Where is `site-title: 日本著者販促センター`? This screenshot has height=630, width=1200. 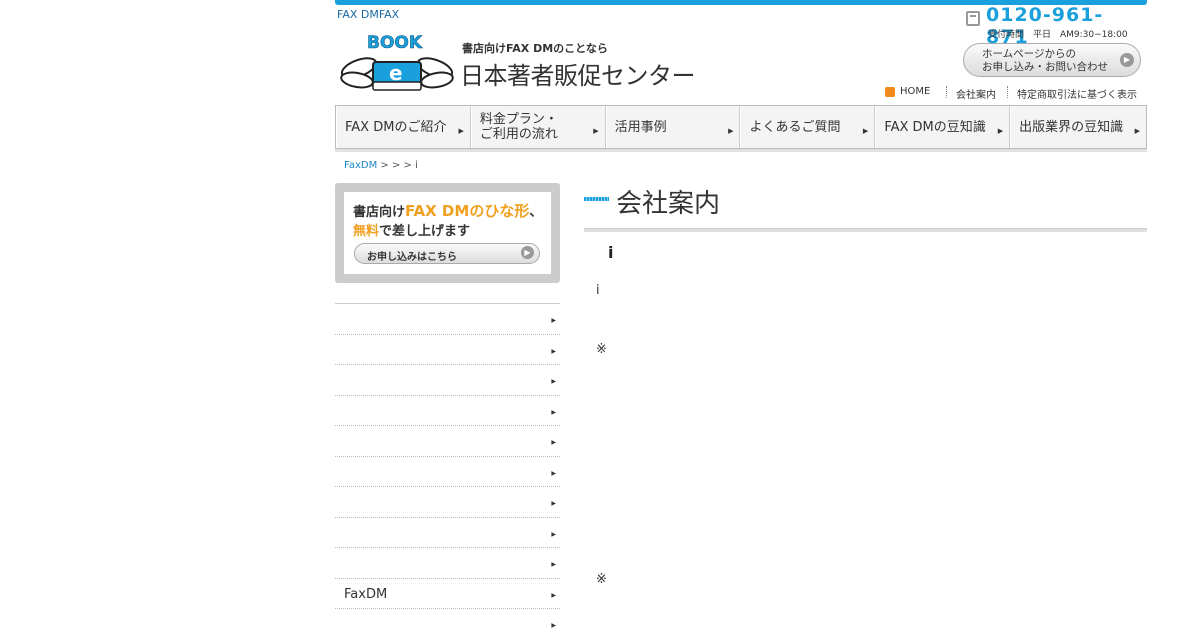 site-title: 日本著者販促センター is located at coordinates (578, 73).